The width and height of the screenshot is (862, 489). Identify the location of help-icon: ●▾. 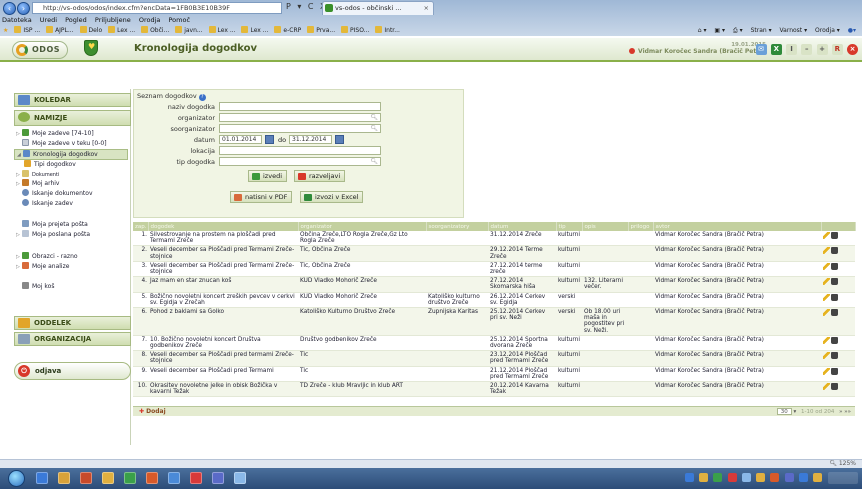
(852, 30).